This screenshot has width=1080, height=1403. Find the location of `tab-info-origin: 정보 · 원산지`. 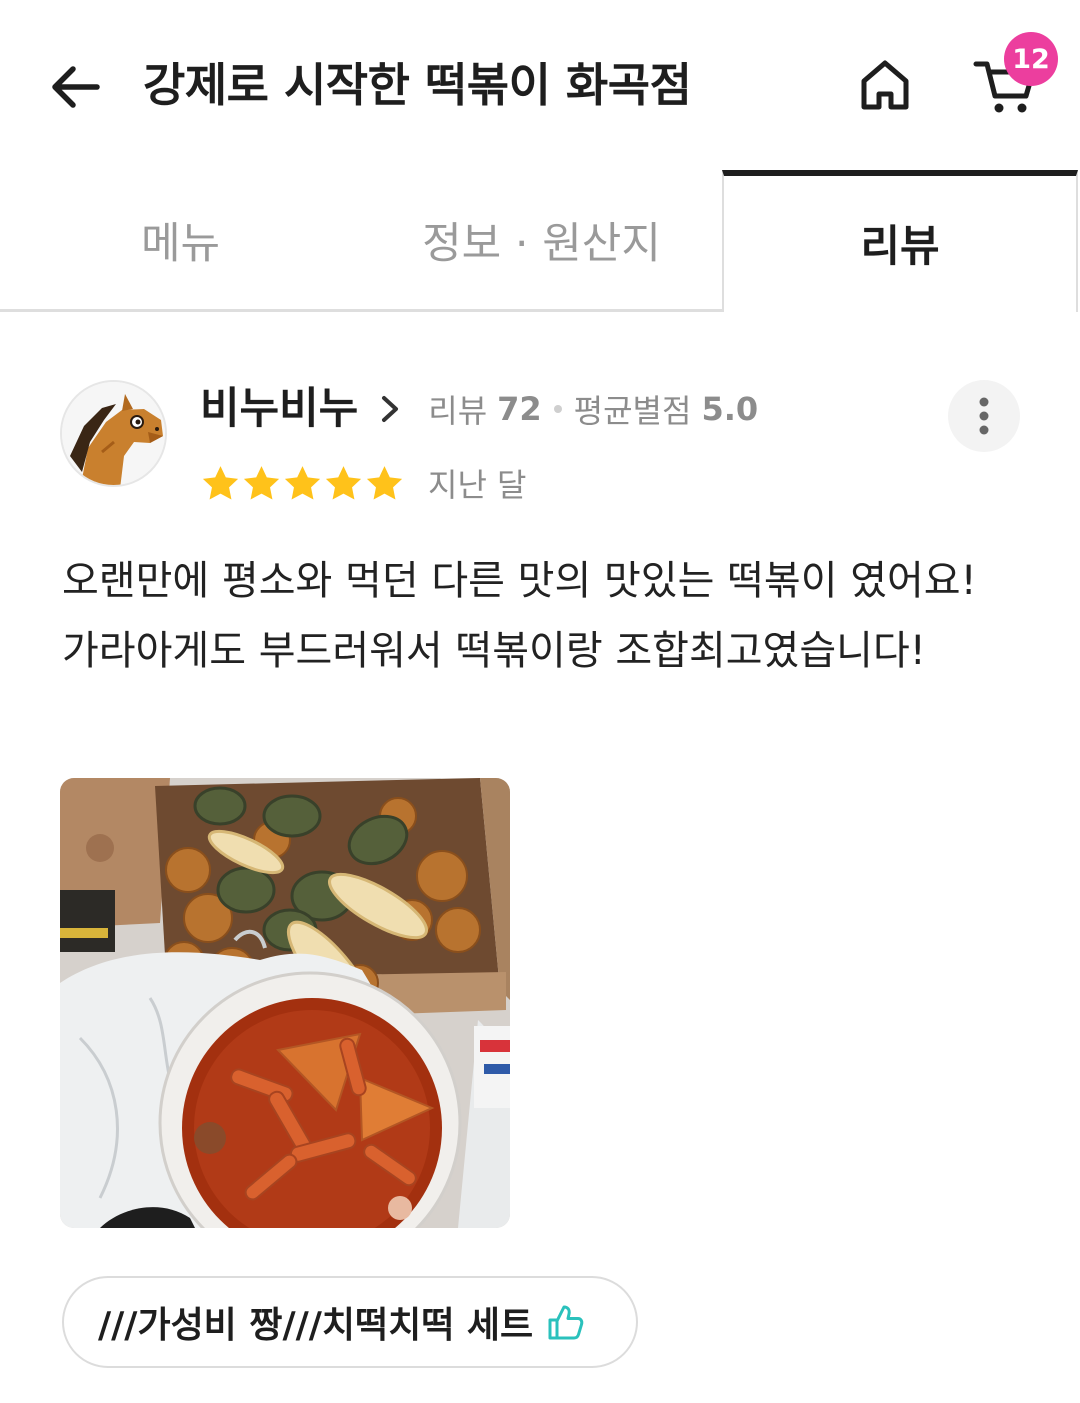

tab-info-origin: 정보 · 원산지 is located at coordinates (541, 241).